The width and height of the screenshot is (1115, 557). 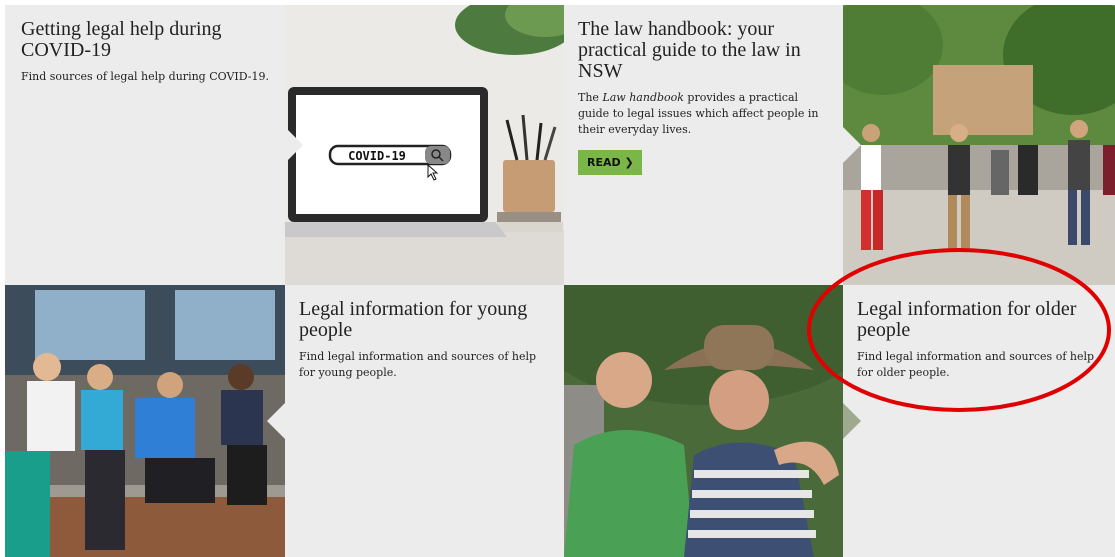 I want to click on older-people-illustration, so click(x=703, y=421).